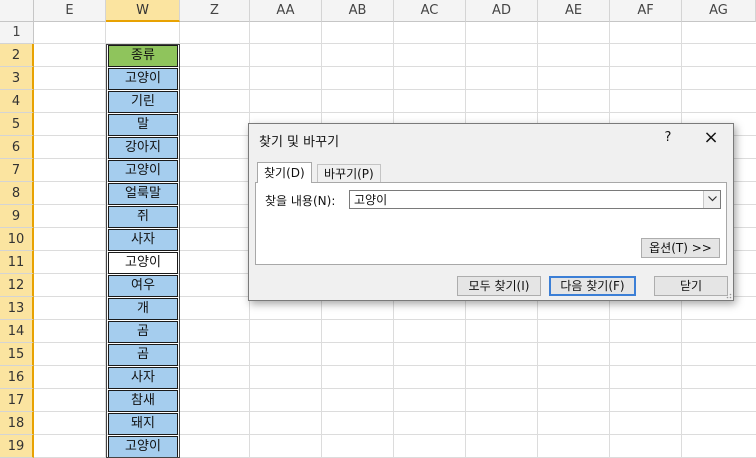 The image size is (756, 458). Describe the element at coordinates (574, 11) in the screenshot. I see `column-header-ae: AE` at that location.